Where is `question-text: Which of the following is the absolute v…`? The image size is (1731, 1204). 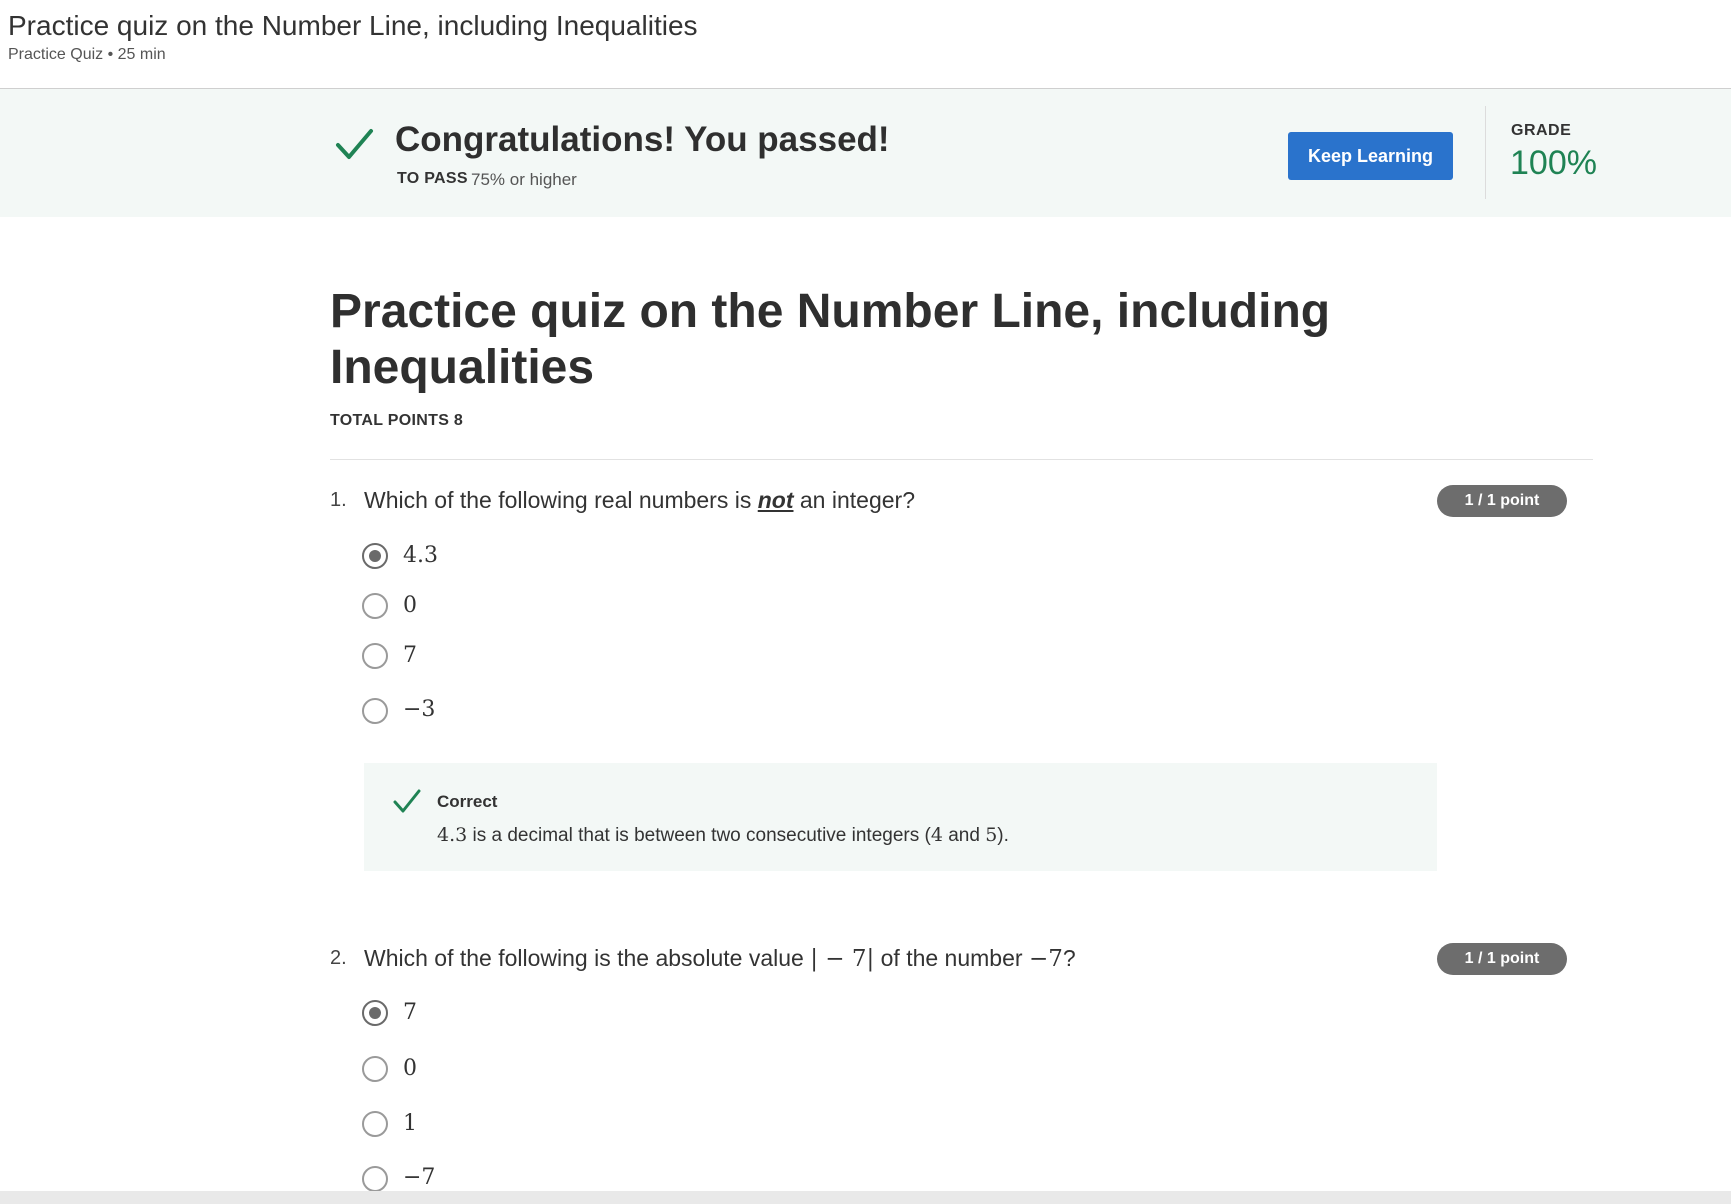
question-text: Which of the following is the absolute v… is located at coordinates (720, 958).